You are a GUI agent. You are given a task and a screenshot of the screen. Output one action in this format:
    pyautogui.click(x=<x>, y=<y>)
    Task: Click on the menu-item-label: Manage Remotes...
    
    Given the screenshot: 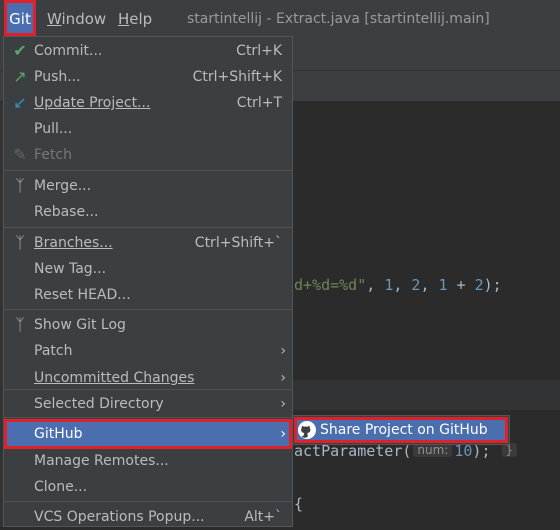 What is the action you would take?
    pyautogui.click(x=101, y=461)
    